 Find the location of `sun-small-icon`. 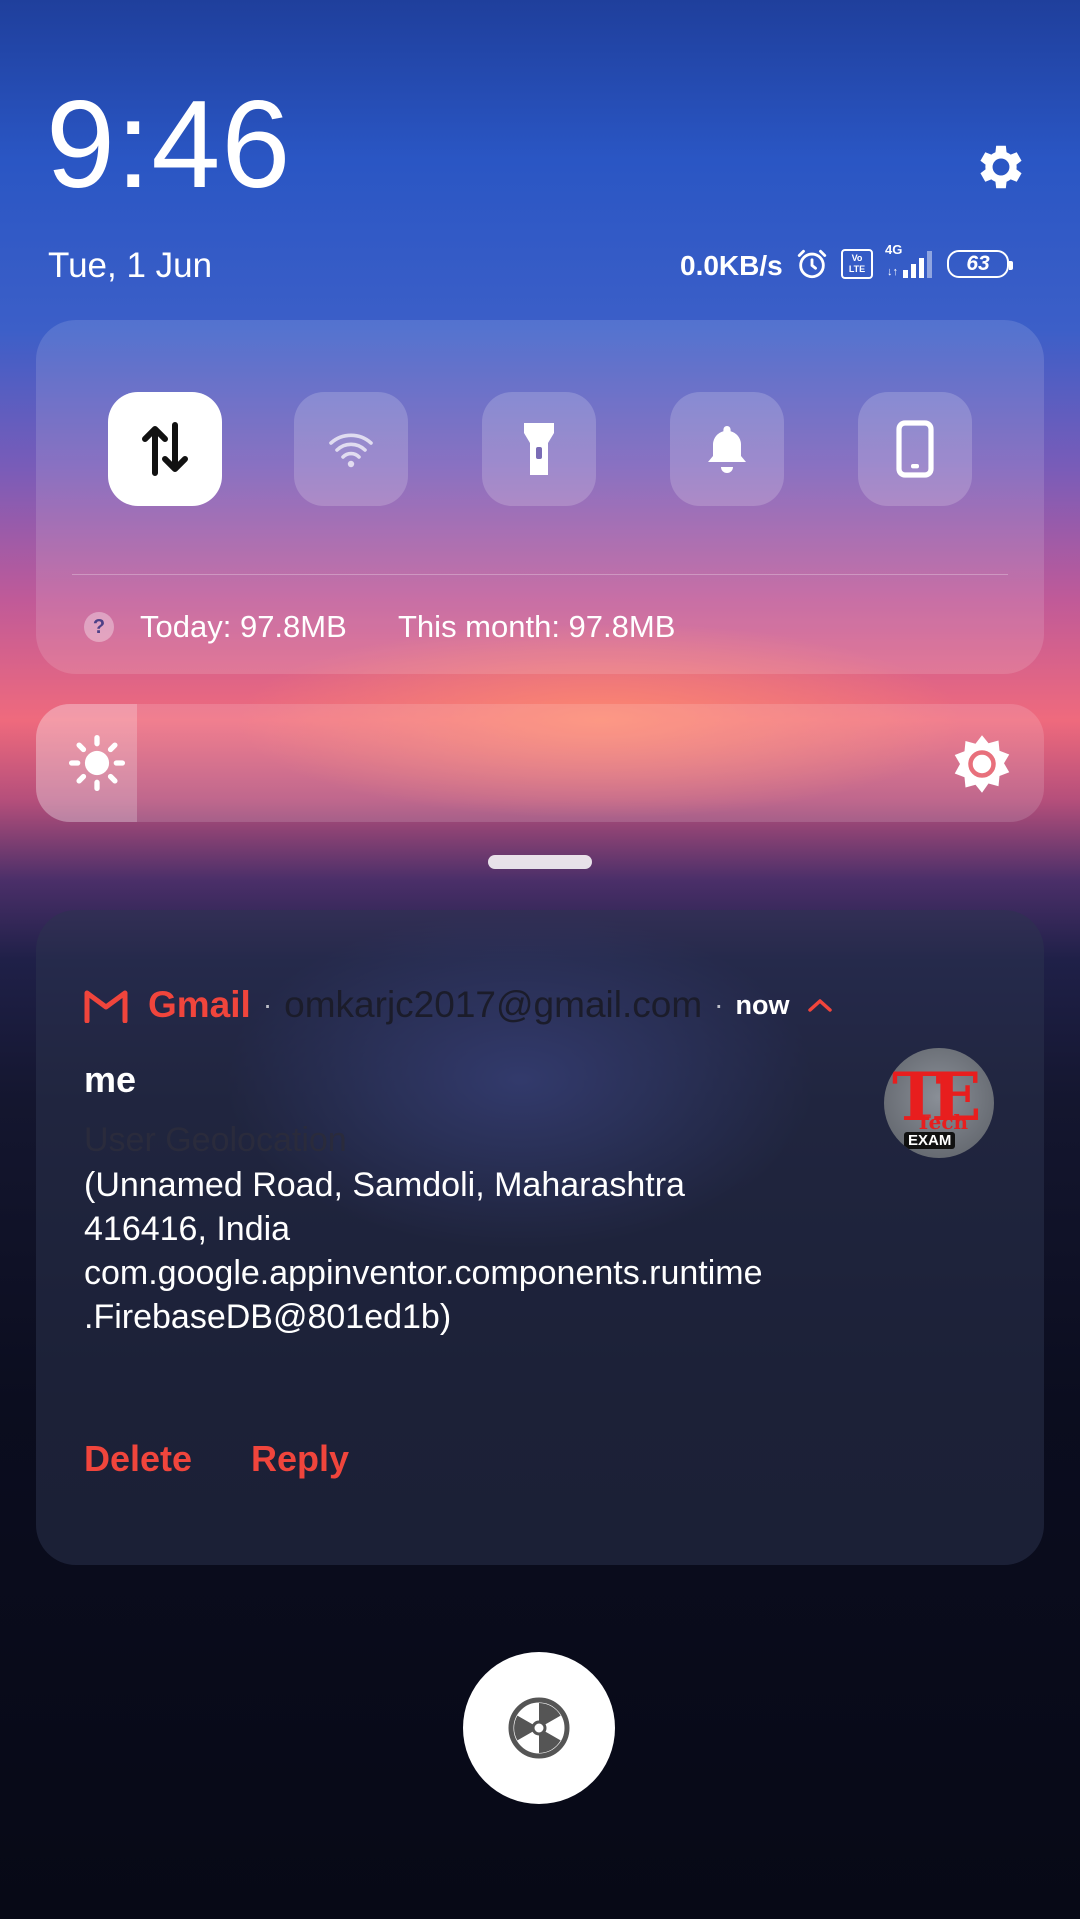

sun-small-icon is located at coordinates (97, 763).